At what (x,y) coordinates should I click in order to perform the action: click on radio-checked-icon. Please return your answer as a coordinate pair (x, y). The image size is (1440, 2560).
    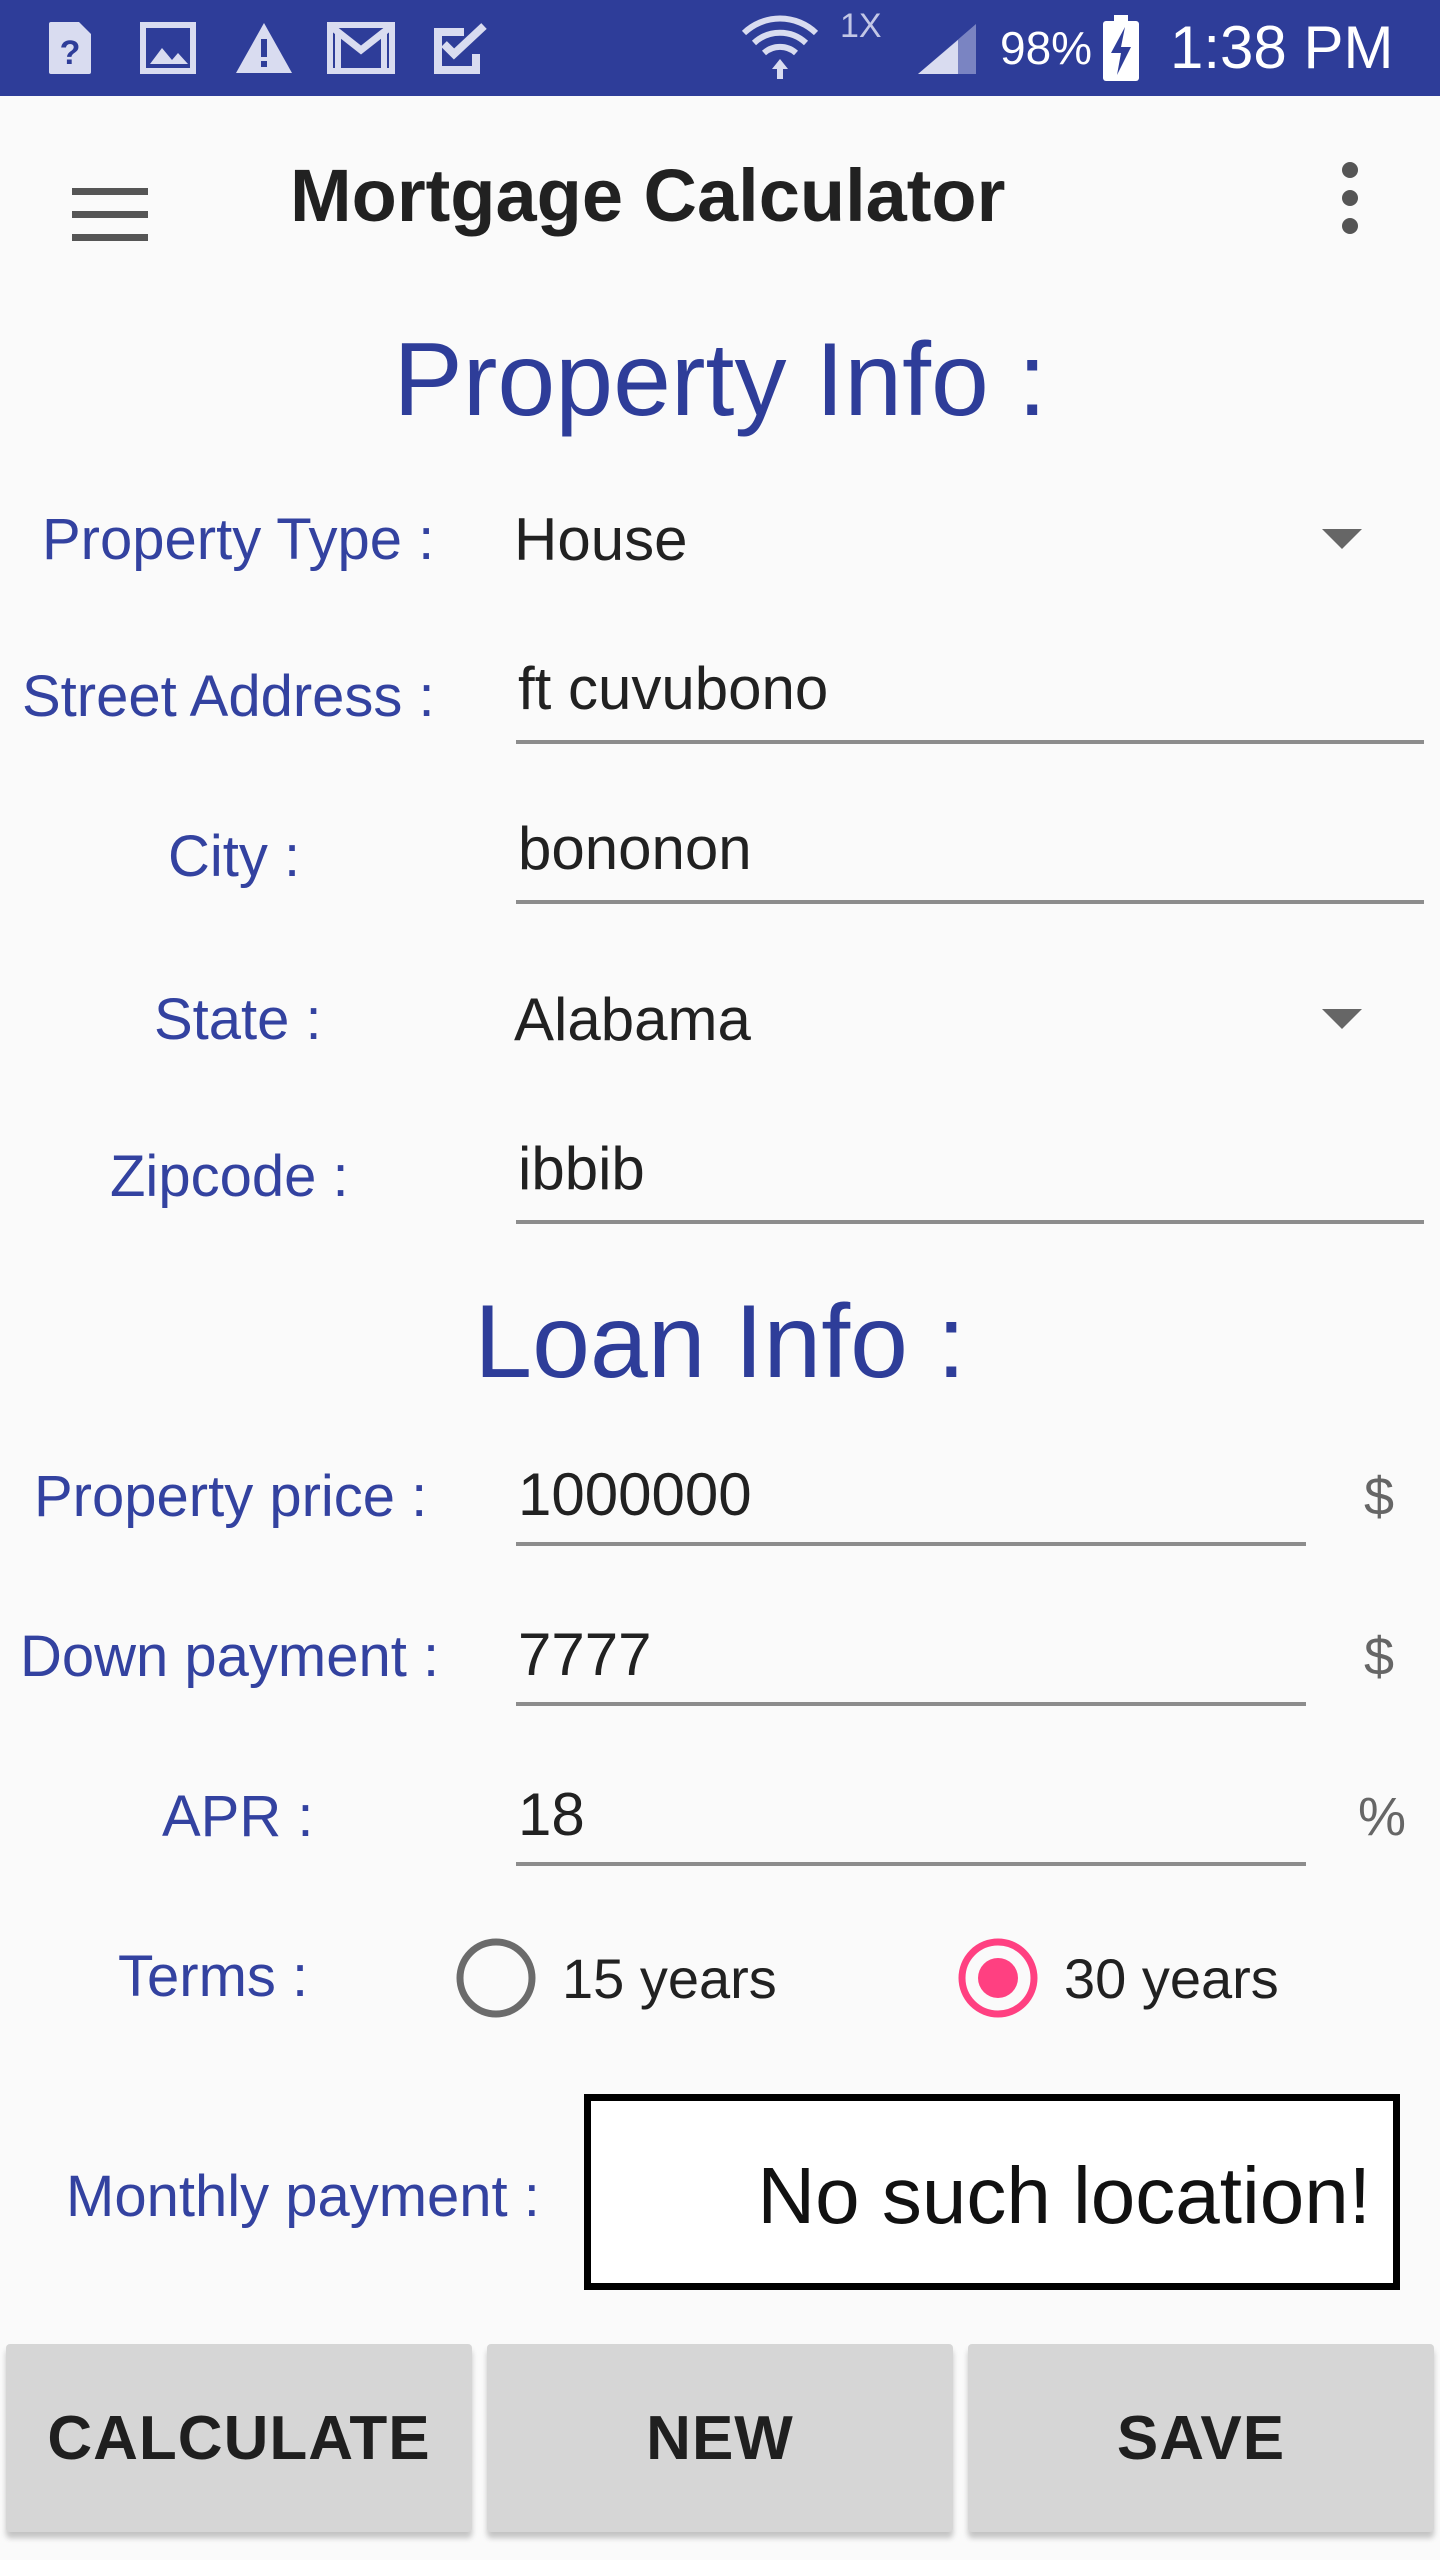
    Looking at the image, I should click on (998, 1978).